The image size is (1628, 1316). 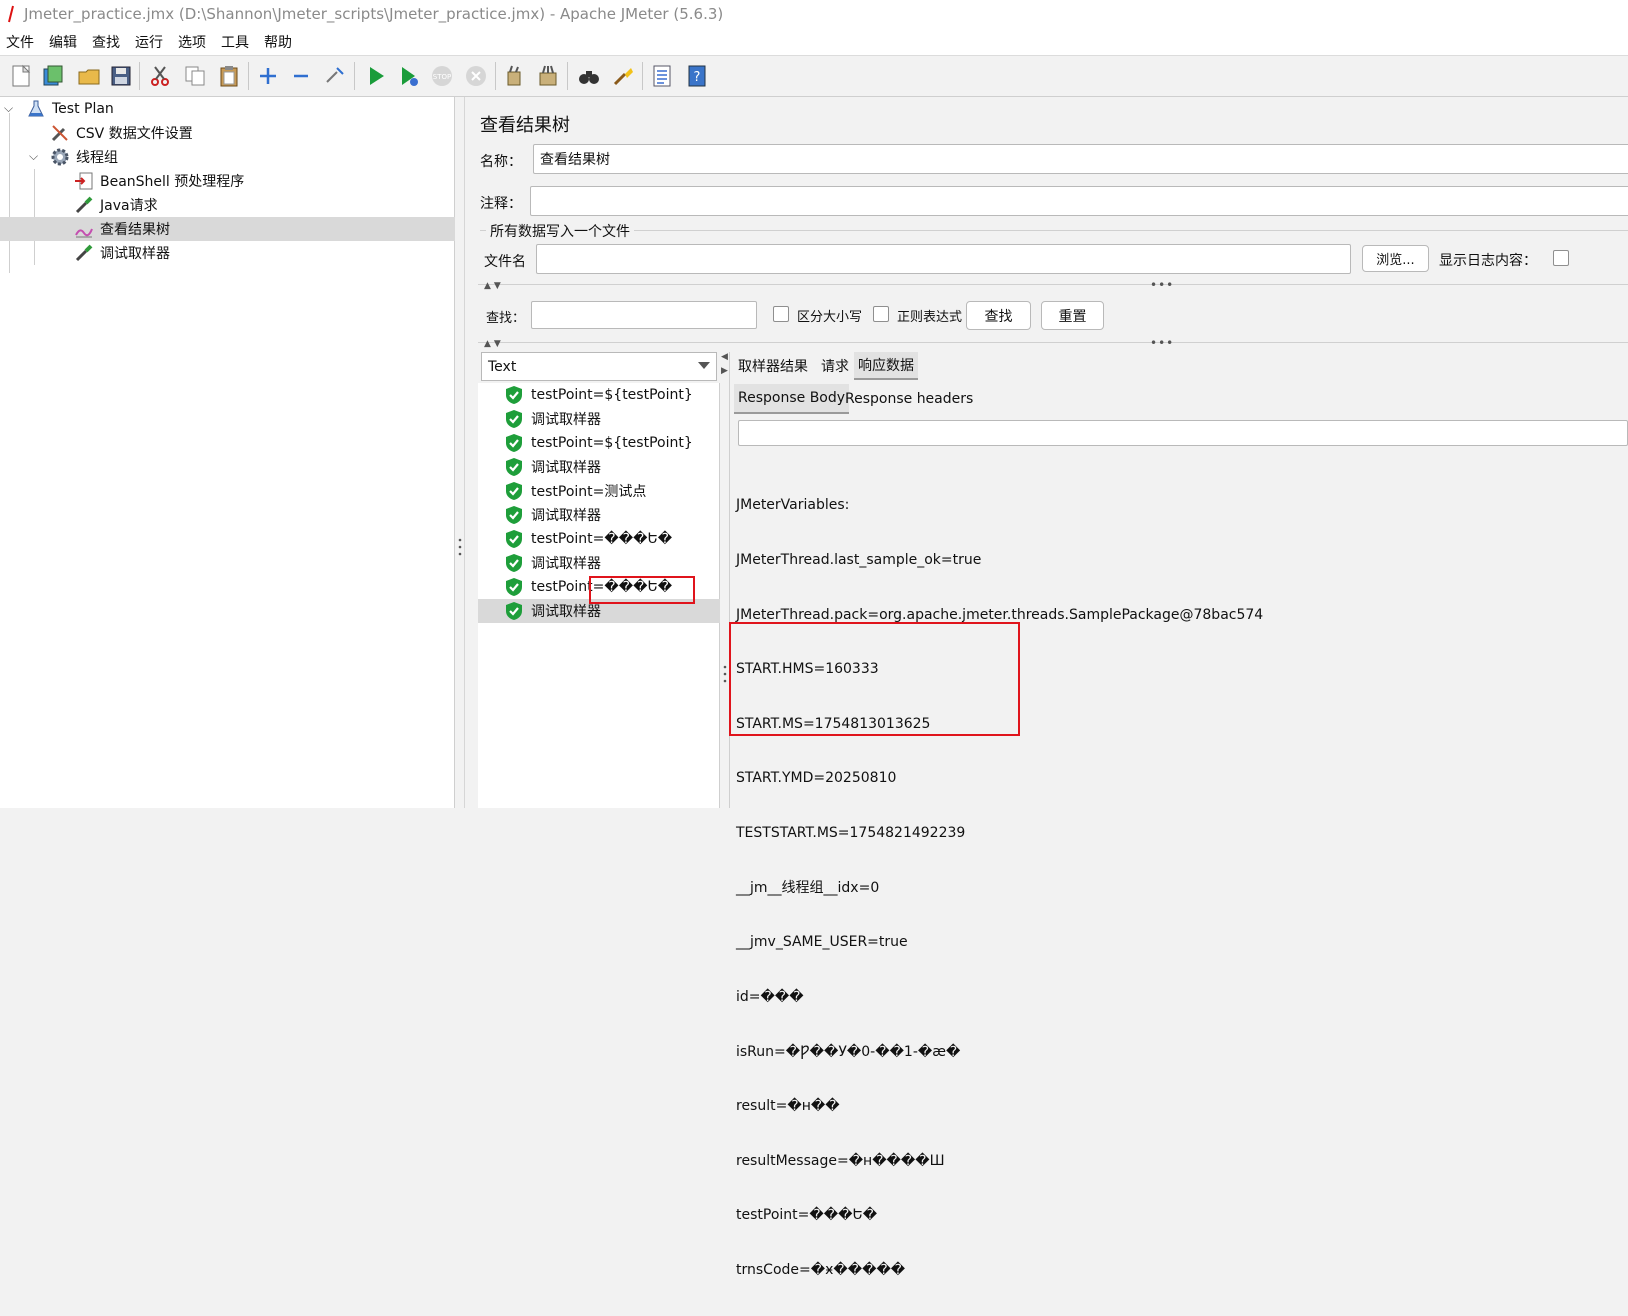 I want to click on start-no-pause-icon, so click(x=409, y=76).